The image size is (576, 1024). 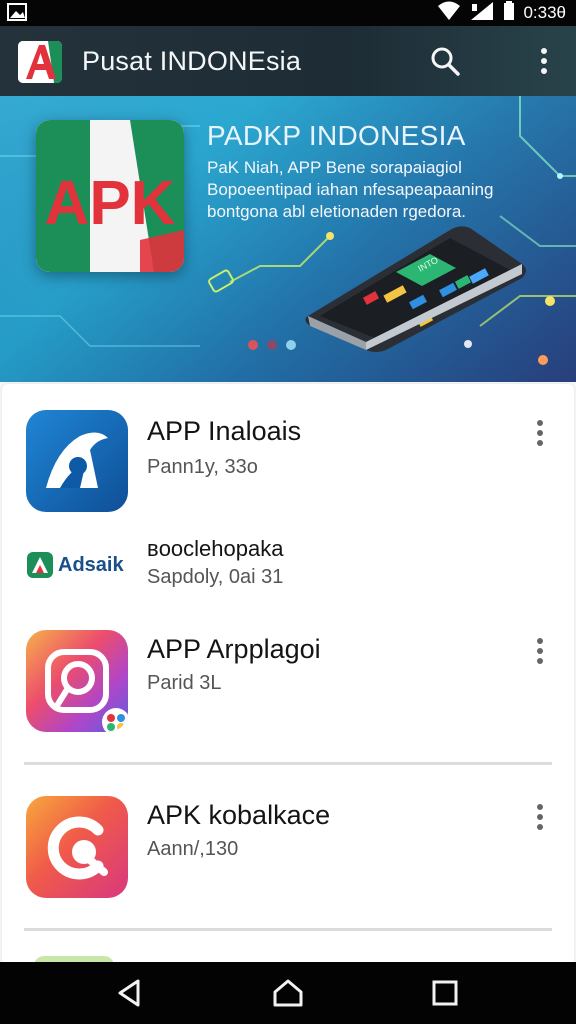 I want to click on chat-g-icon, so click(x=77, y=847).